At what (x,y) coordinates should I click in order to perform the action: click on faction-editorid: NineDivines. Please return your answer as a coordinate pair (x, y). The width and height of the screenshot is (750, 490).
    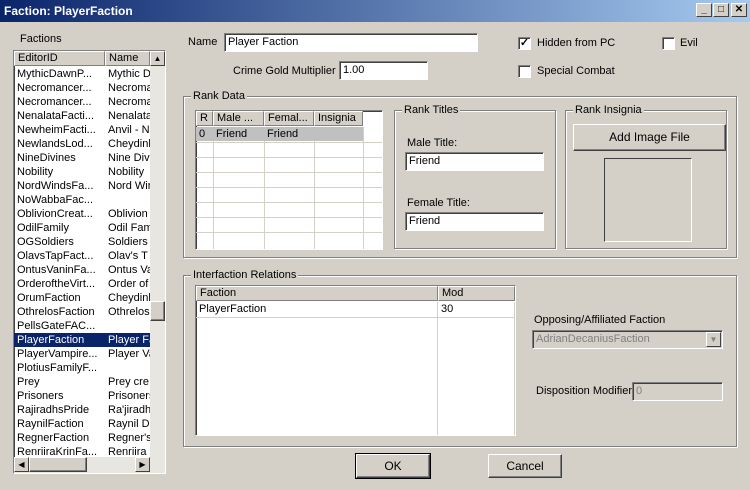
    Looking at the image, I should click on (46, 158).